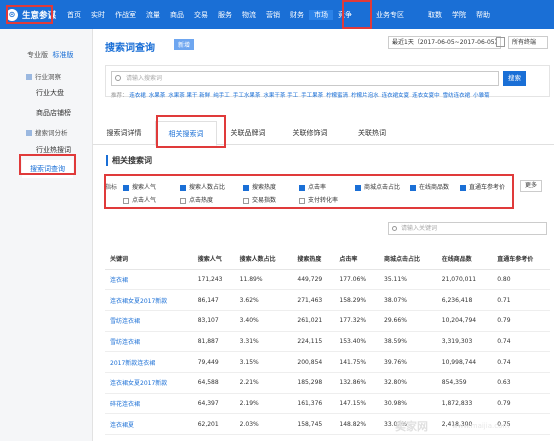 The height and width of the screenshot is (441, 554). What do you see at coordinates (408, 383) in the screenshot?
I see `table-cell: 32.80%` at bounding box center [408, 383].